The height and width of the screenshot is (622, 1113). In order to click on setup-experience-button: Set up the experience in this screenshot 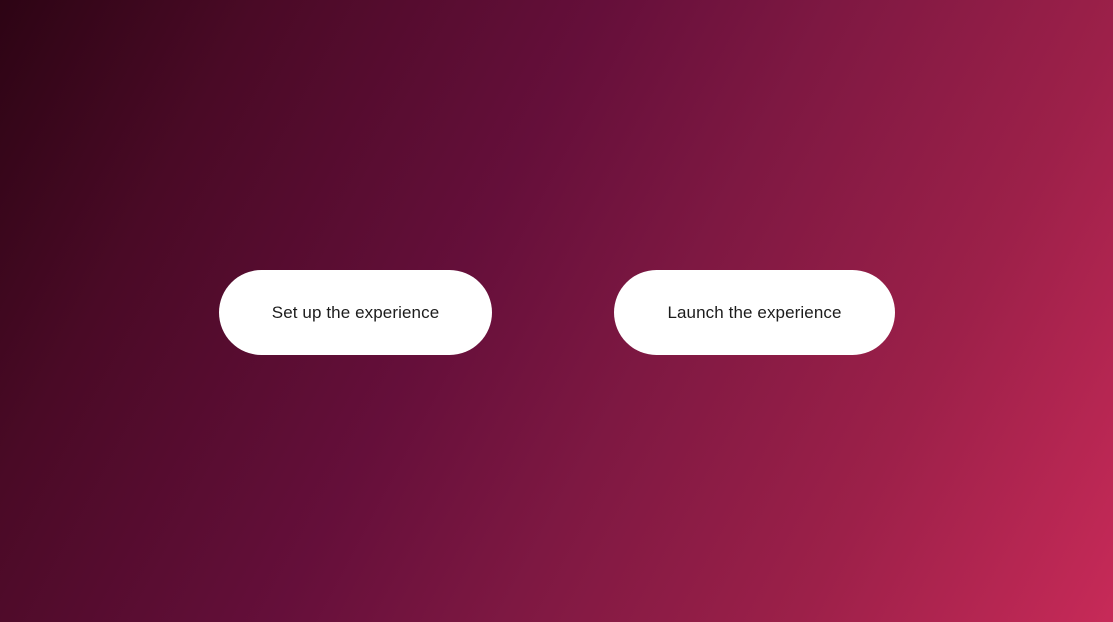, I will do `click(355, 312)`.